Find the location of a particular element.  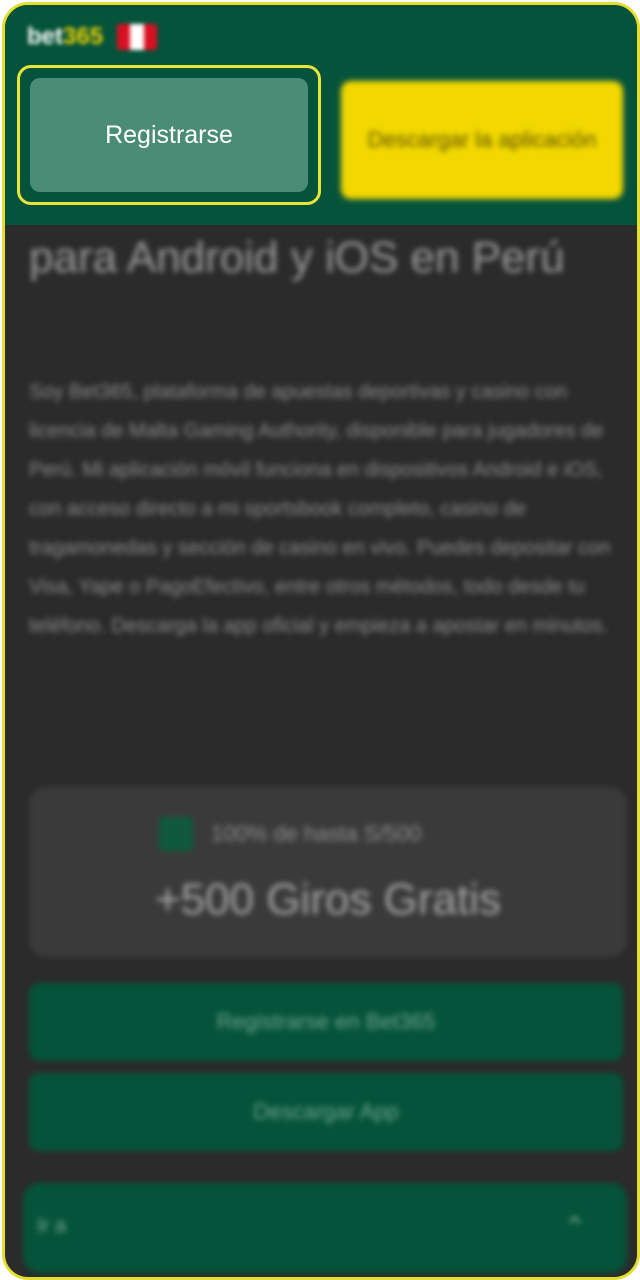

download-app-cta-button: Descargar App is located at coordinates (326, 1112).